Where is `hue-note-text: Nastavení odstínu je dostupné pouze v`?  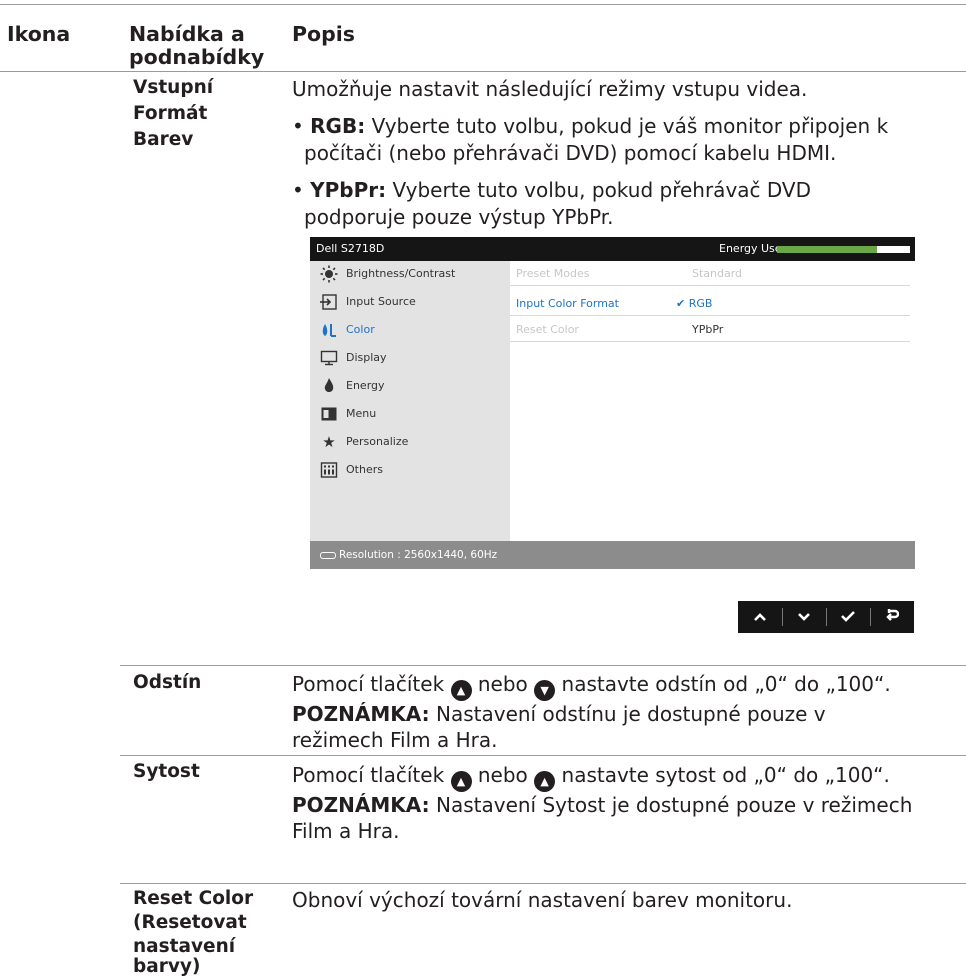 hue-note-text: Nastavení odstínu je dostupné pouze v is located at coordinates (627, 714).